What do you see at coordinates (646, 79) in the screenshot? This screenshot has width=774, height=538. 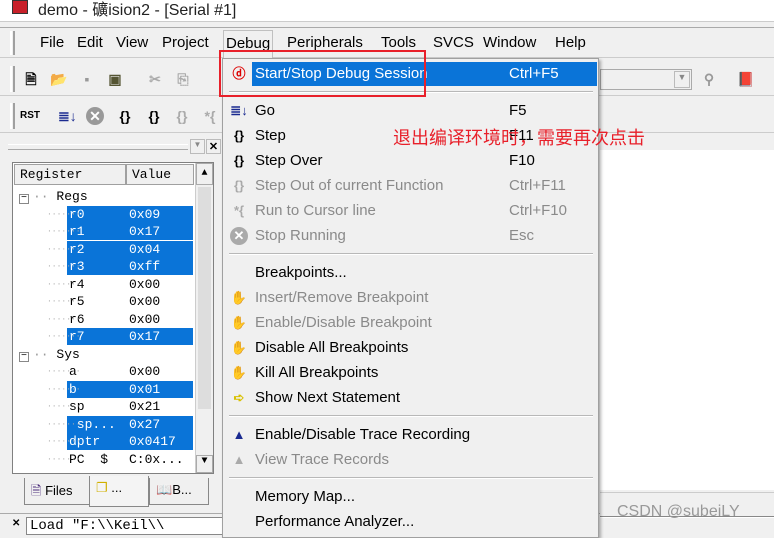 I see `find-combo: ▼` at bounding box center [646, 79].